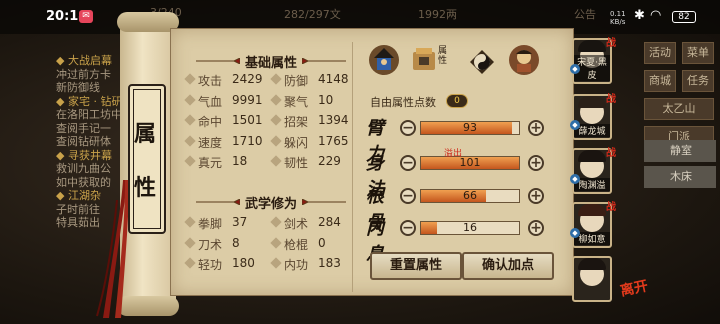 This screenshot has height=324, width=720. Describe the element at coordinates (698, 81) in the screenshot. I see `side-button-quest: 任务` at that location.